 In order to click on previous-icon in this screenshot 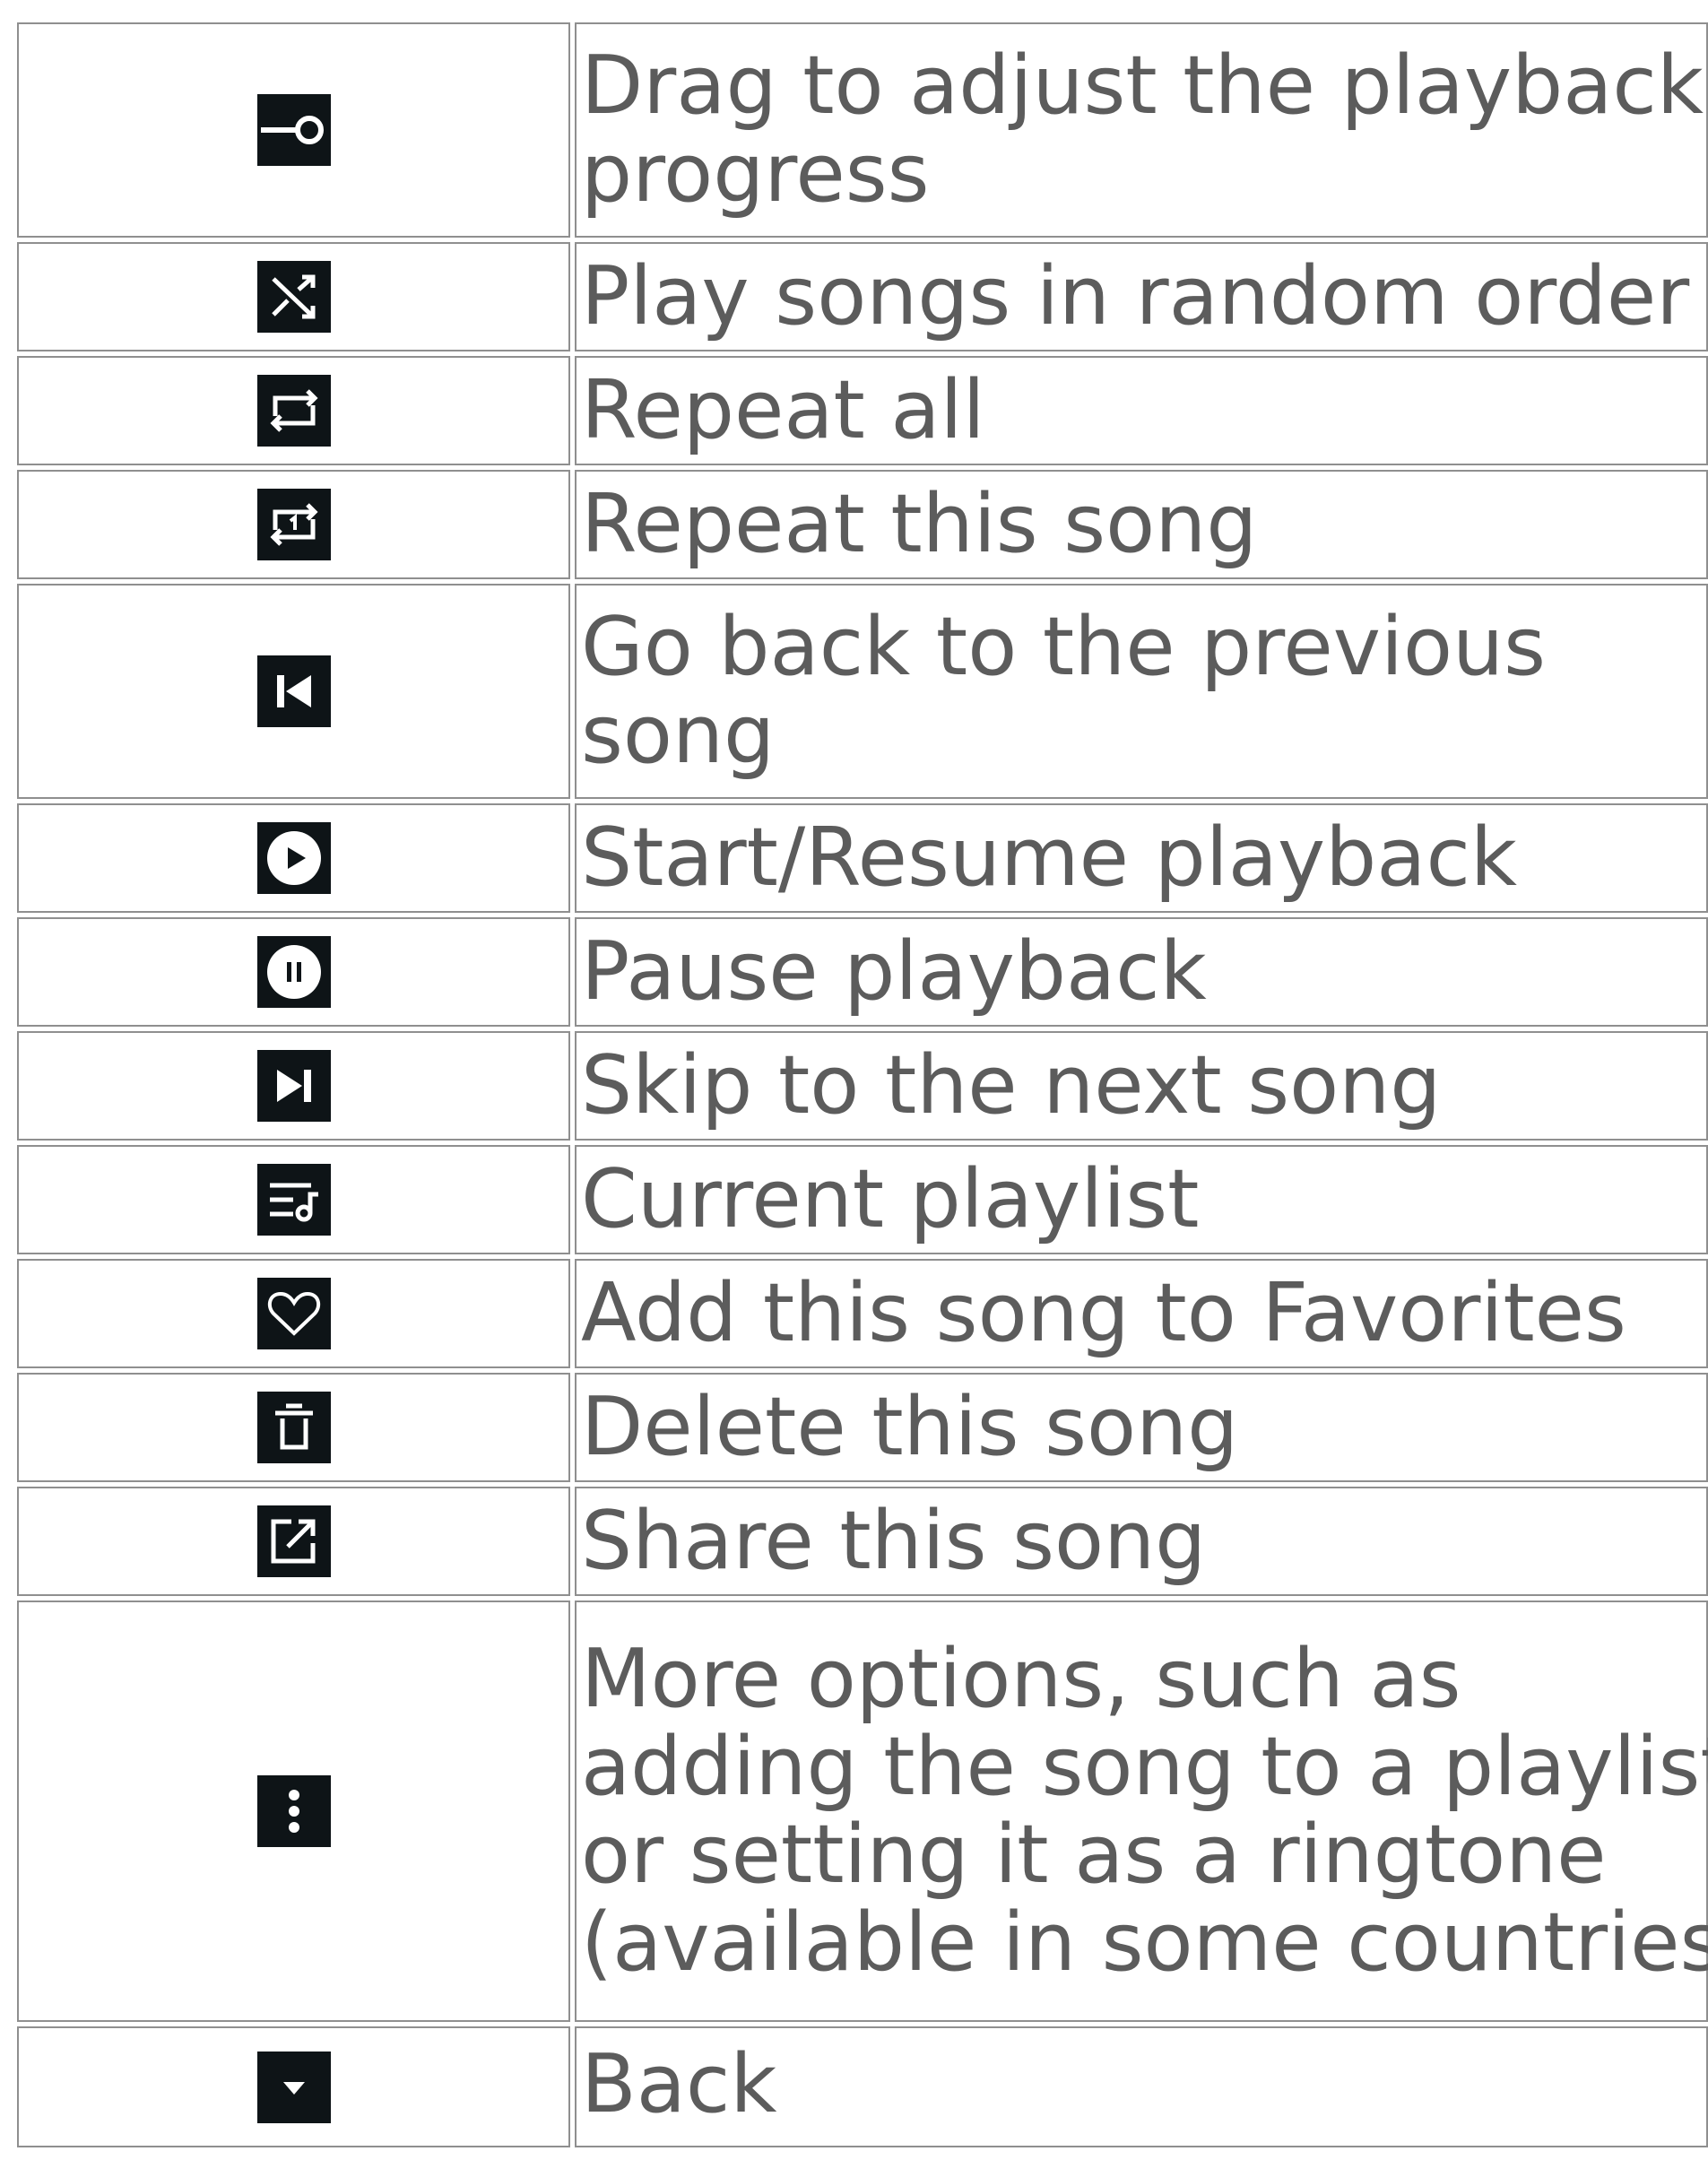, I will do `click(293, 691)`.